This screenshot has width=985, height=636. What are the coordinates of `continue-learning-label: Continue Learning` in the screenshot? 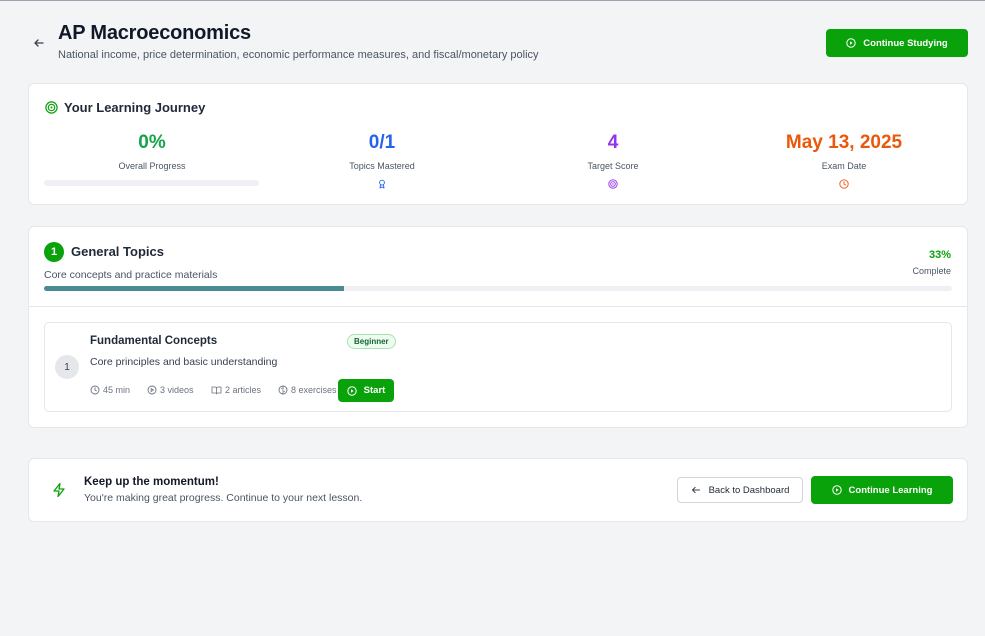 It's located at (890, 490).